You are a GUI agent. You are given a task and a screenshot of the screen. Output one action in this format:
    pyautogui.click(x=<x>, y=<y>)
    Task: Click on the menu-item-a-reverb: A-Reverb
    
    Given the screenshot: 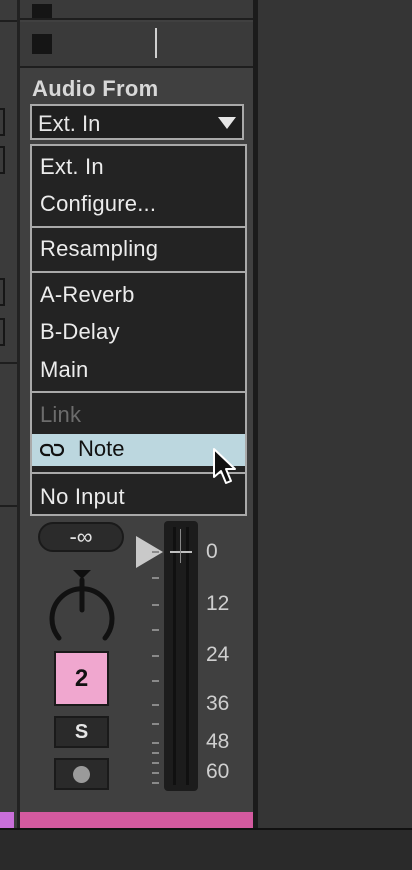 What is the action you would take?
    pyautogui.click(x=87, y=295)
    